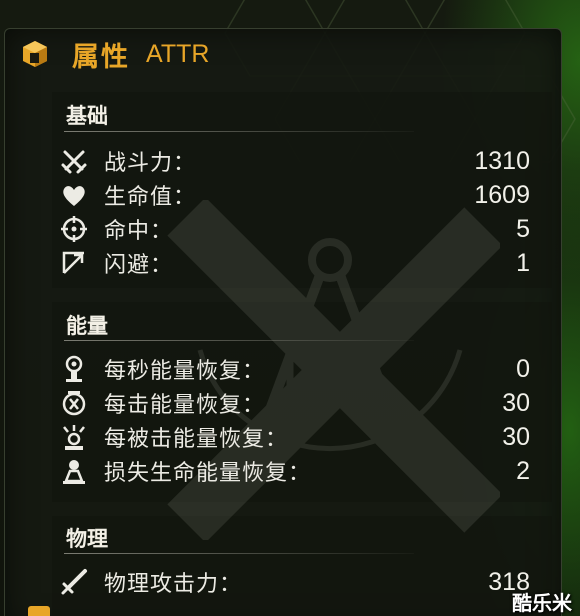  Describe the element at coordinates (150, 163) in the screenshot. I see `stat-label: 战斗力：` at that location.